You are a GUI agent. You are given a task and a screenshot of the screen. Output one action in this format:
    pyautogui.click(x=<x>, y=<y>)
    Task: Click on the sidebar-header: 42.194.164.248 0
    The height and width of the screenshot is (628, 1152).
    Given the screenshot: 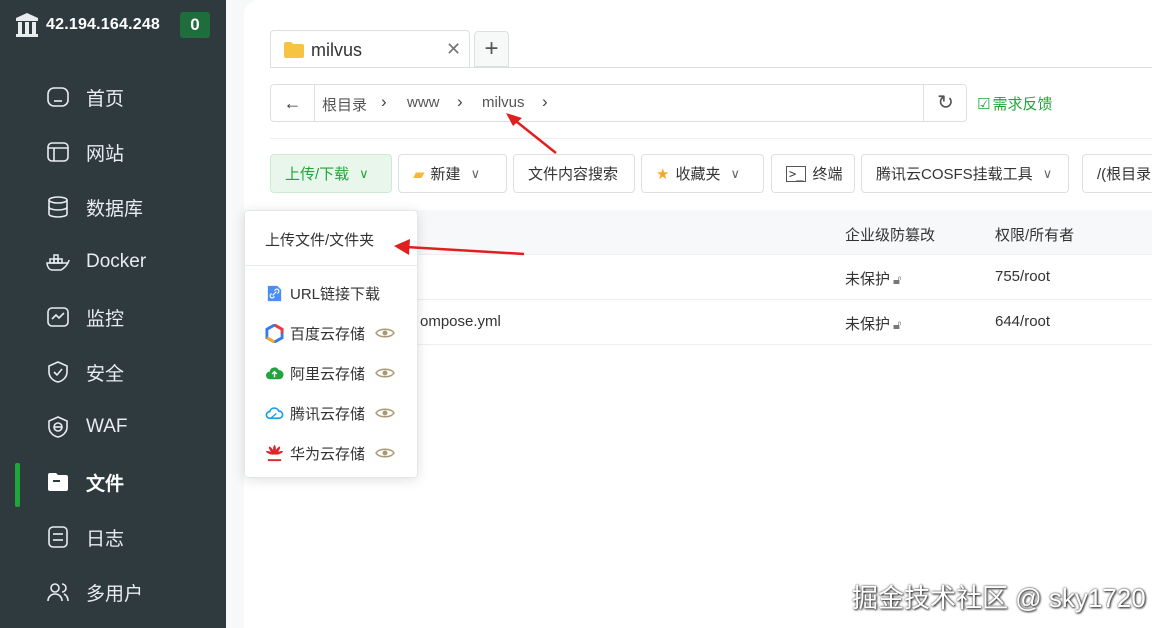 What is the action you would take?
    pyautogui.click(x=113, y=26)
    